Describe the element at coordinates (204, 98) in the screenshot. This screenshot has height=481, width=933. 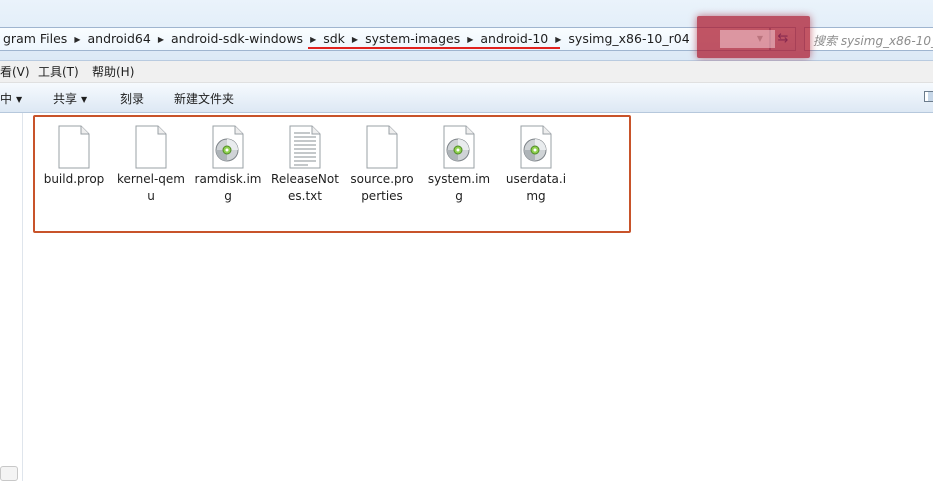
I see `new-folder-button: 新建文件夹` at that location.